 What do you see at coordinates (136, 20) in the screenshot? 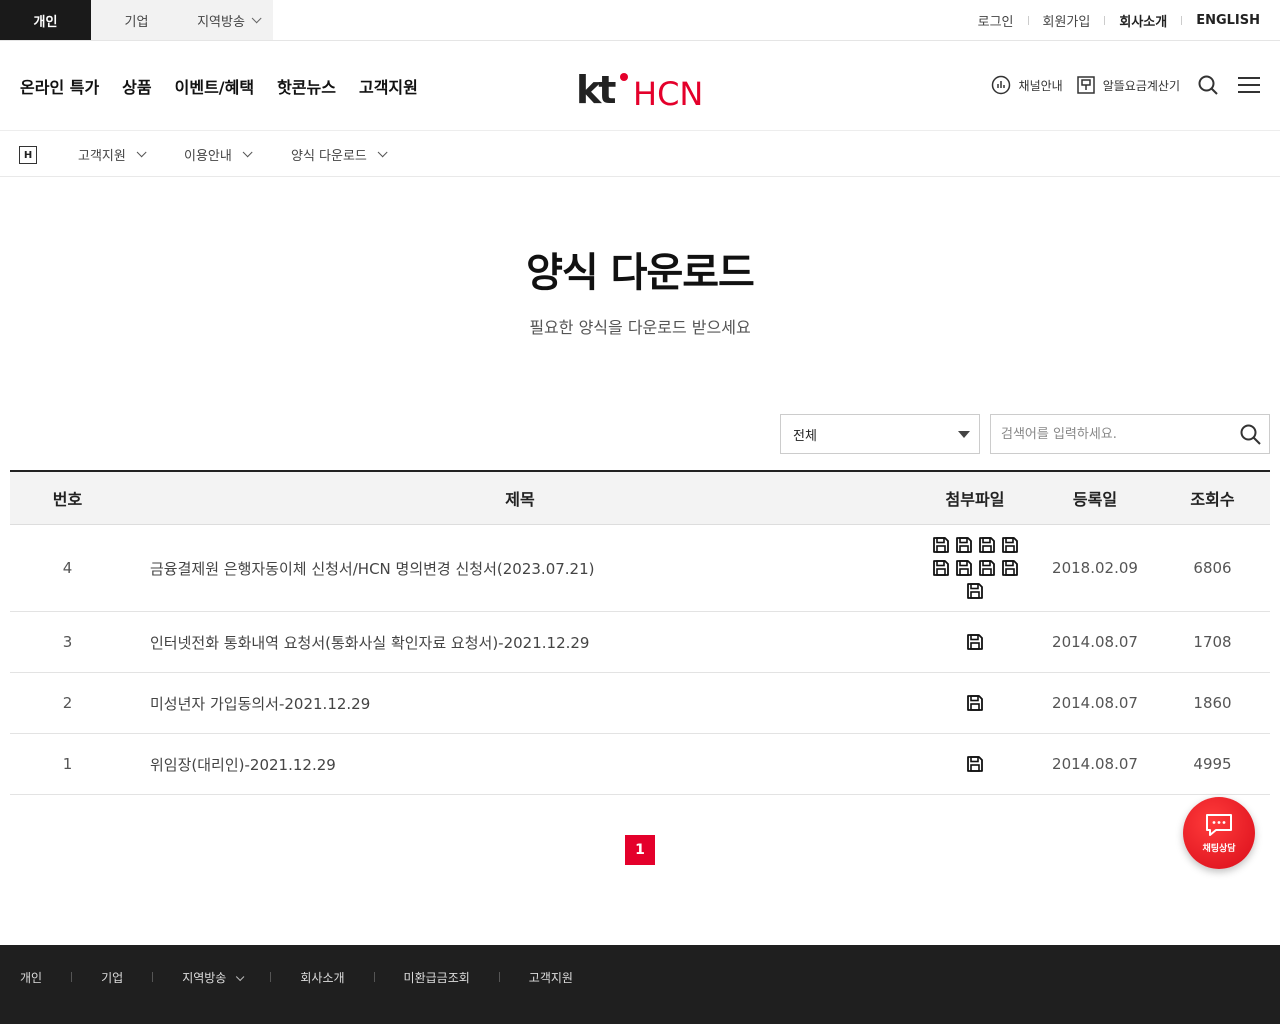
I see `tab-business: 기업` at bounding box center [136, 20].